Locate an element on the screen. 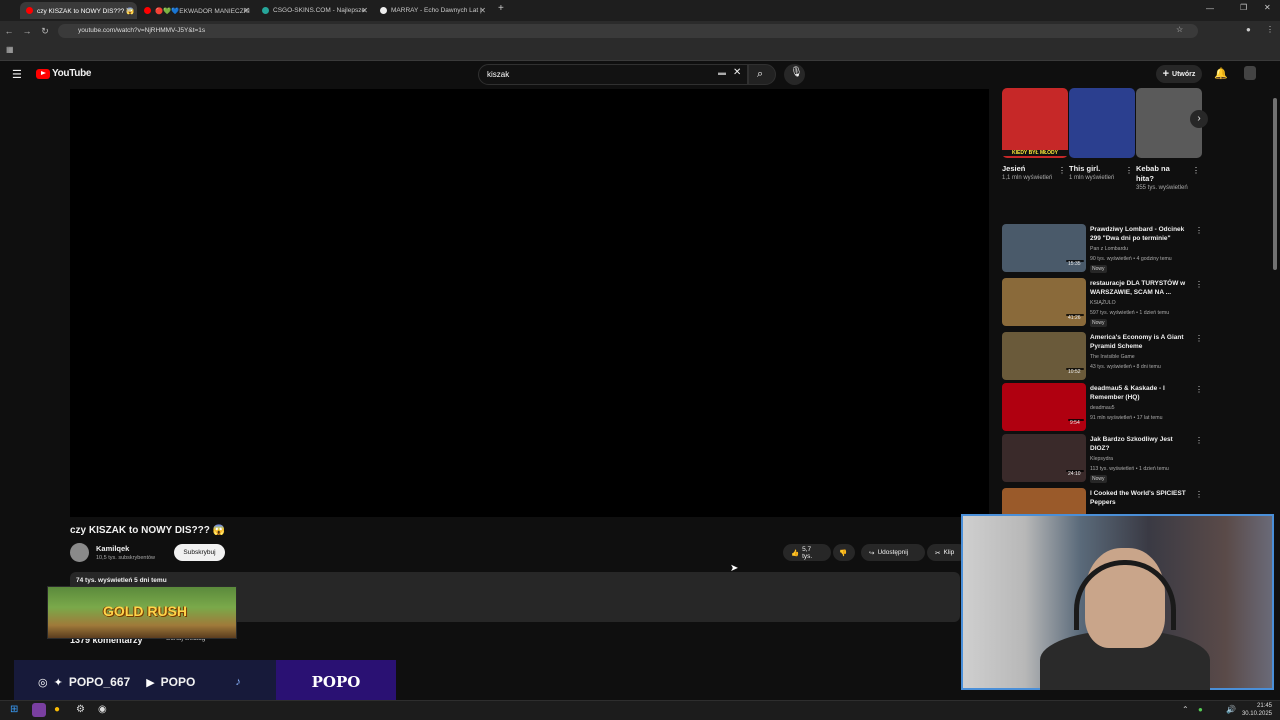  taskbar-app-icon: ◉ is located at coordinates (102, 709).